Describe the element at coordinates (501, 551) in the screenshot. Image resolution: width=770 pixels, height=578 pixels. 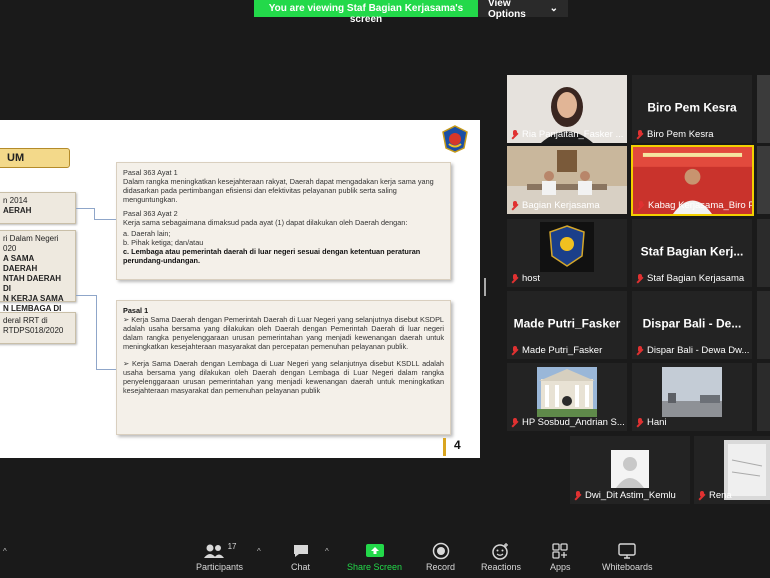
I see `reactions-icon` at that location.